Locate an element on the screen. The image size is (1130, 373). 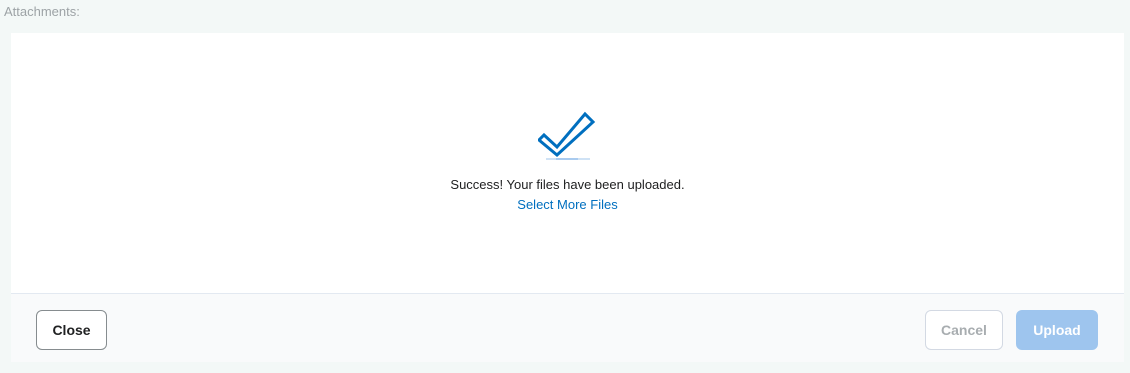
upload-button: Upload is located at coordinates (1057, 330).